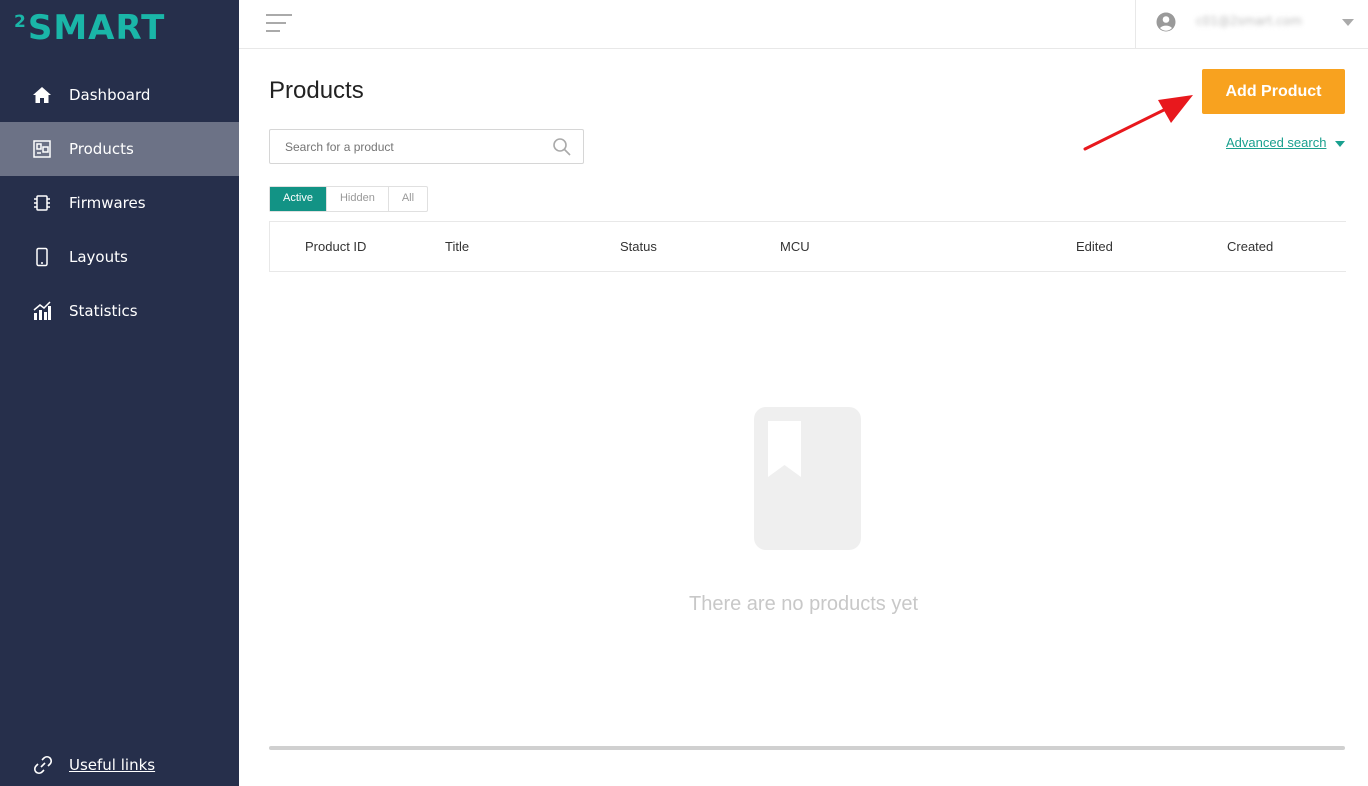 This screenshot has height=786, width=1368. What do you see at coordinates (298, 199) in the screenshot?
I see `tab-active: Active` at bounding box center [298, 199].